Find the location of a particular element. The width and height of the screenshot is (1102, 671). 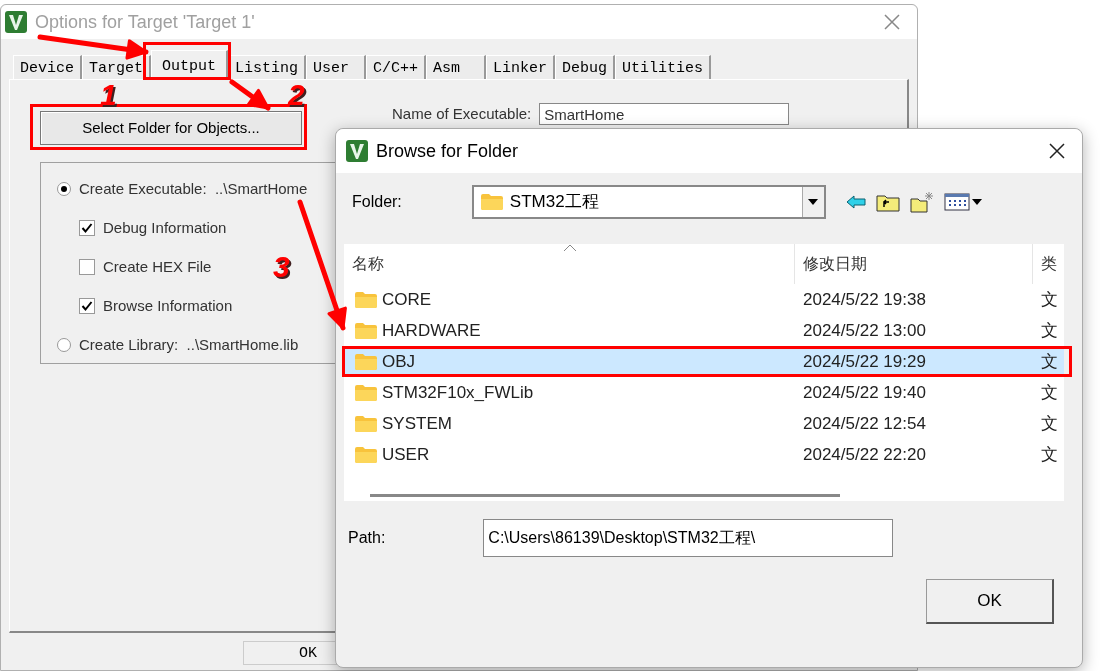

tab: Device is located at coordinates (47, 67).